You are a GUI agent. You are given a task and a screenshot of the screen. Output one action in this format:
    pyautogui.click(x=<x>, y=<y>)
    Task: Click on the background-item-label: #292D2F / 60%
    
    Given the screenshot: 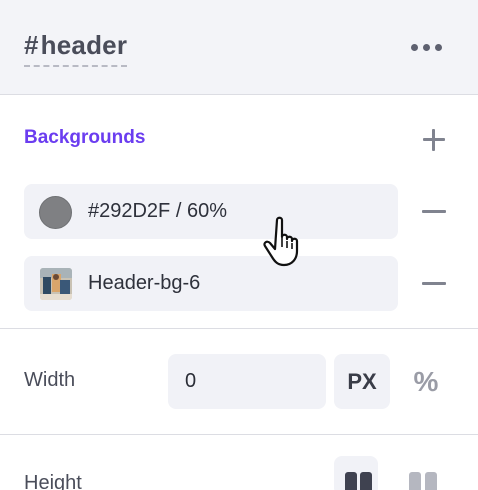 What is the action you would take?
    pyautogui.click(x=157, y=211)
    